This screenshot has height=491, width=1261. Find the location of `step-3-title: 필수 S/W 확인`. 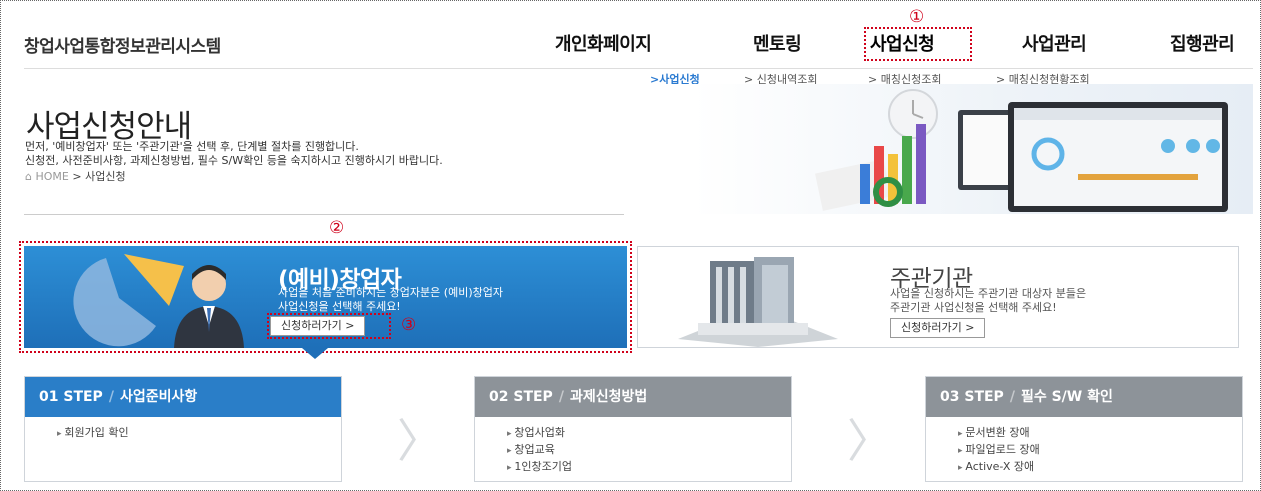

step-3-title: 필수 S/W 확인 is located at coordinates (1066, 397).